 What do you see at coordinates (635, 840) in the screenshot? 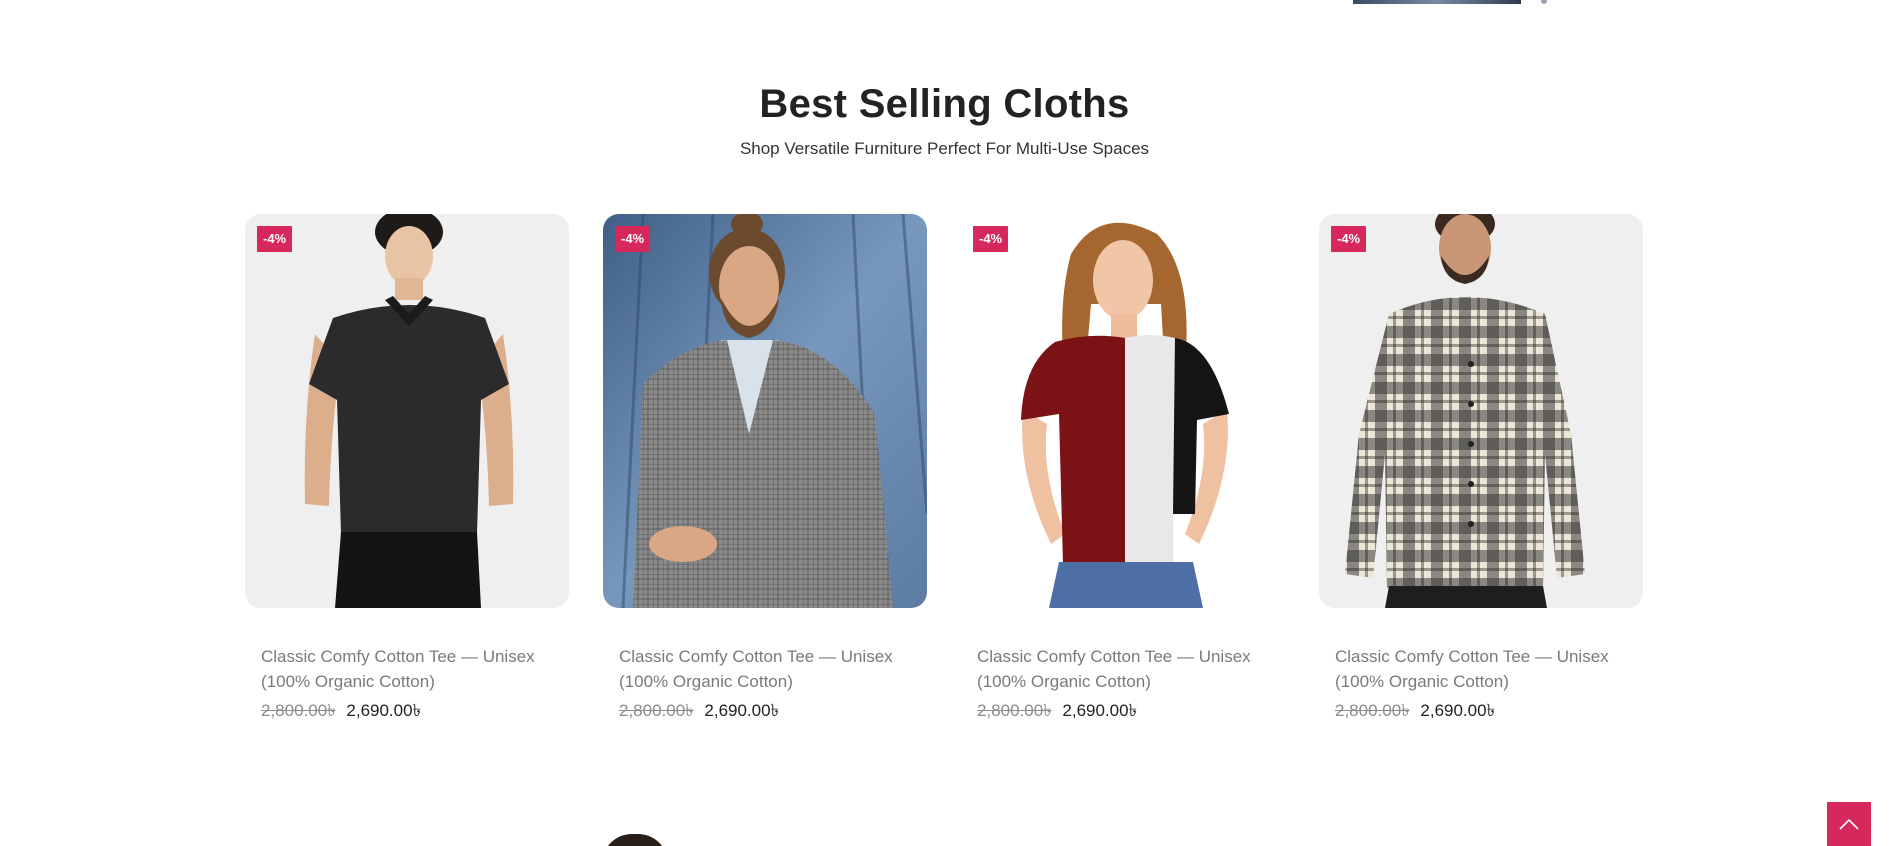
I see `next-section-image` at bounding box center [635, 840].